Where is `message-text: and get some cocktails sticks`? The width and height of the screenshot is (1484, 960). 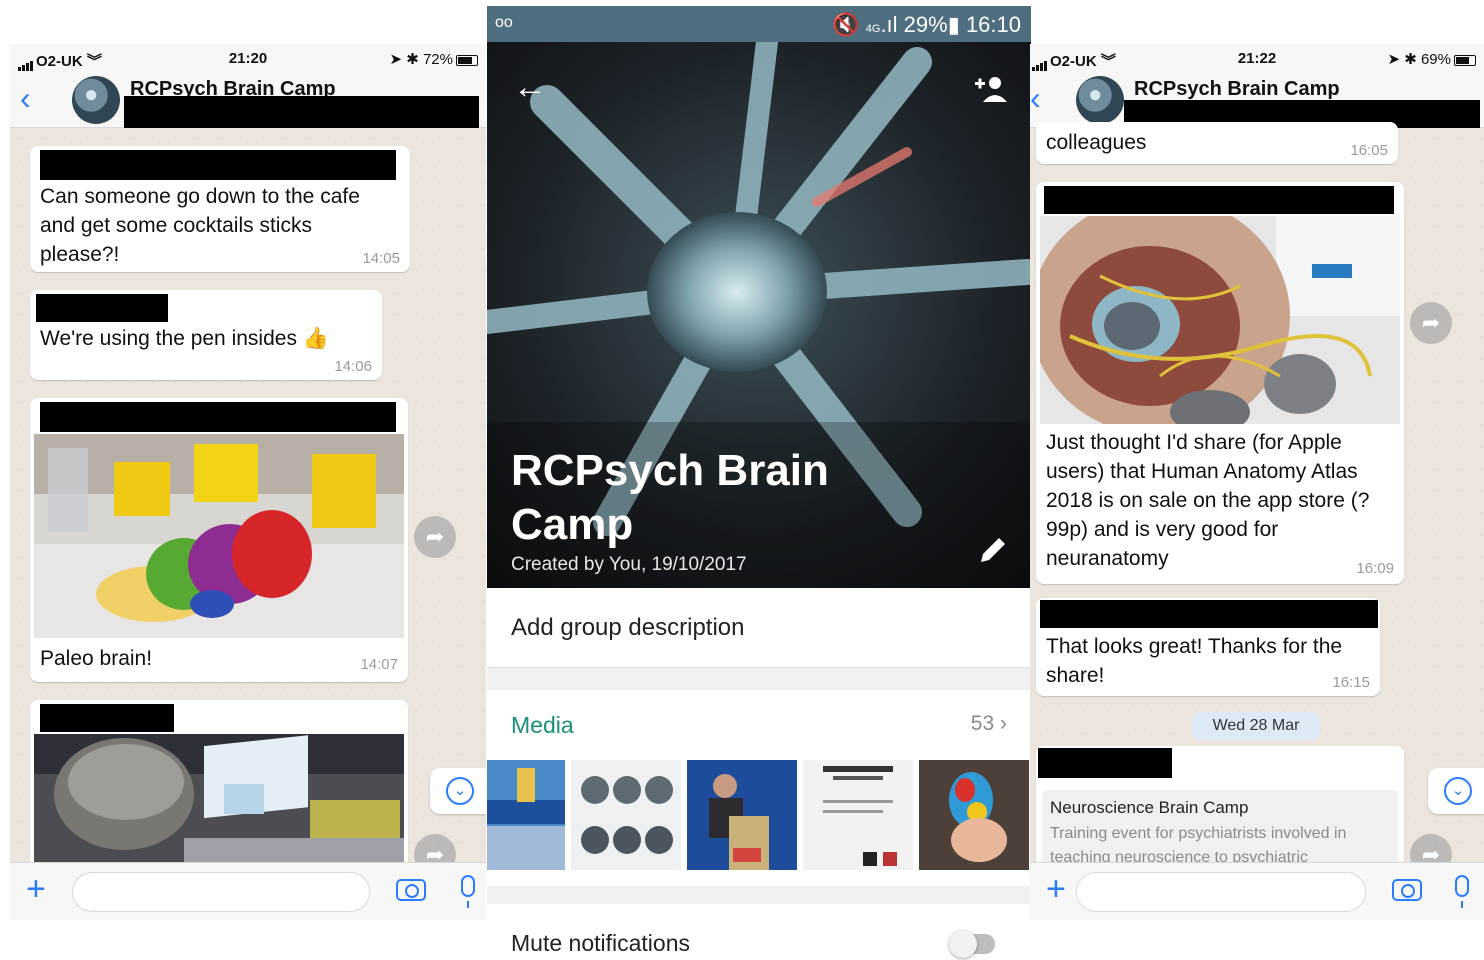 message-text: and get some cocktails sticks is located at coordinates (176, 225).